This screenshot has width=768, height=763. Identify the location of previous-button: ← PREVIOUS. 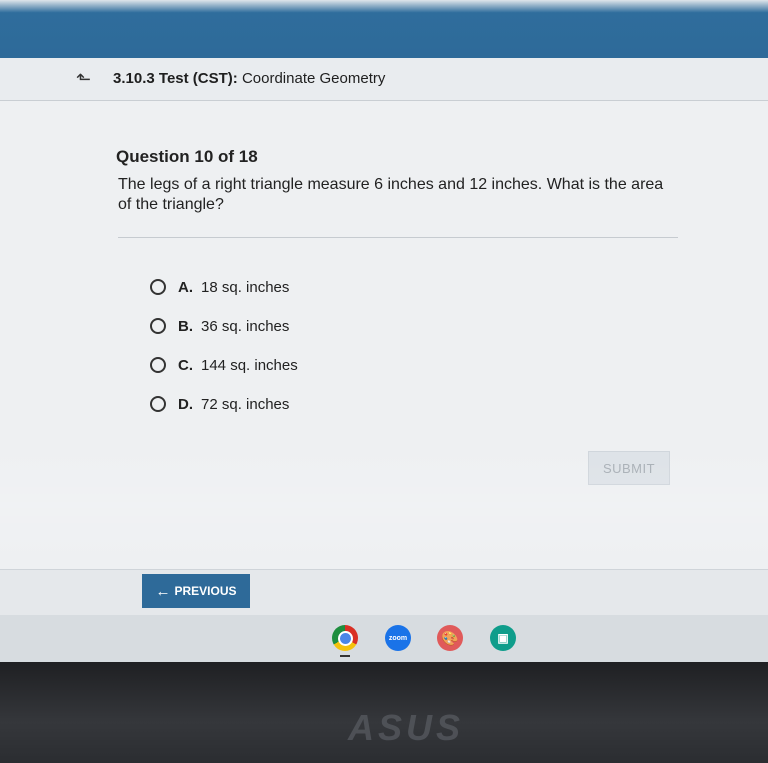
(196, 591).